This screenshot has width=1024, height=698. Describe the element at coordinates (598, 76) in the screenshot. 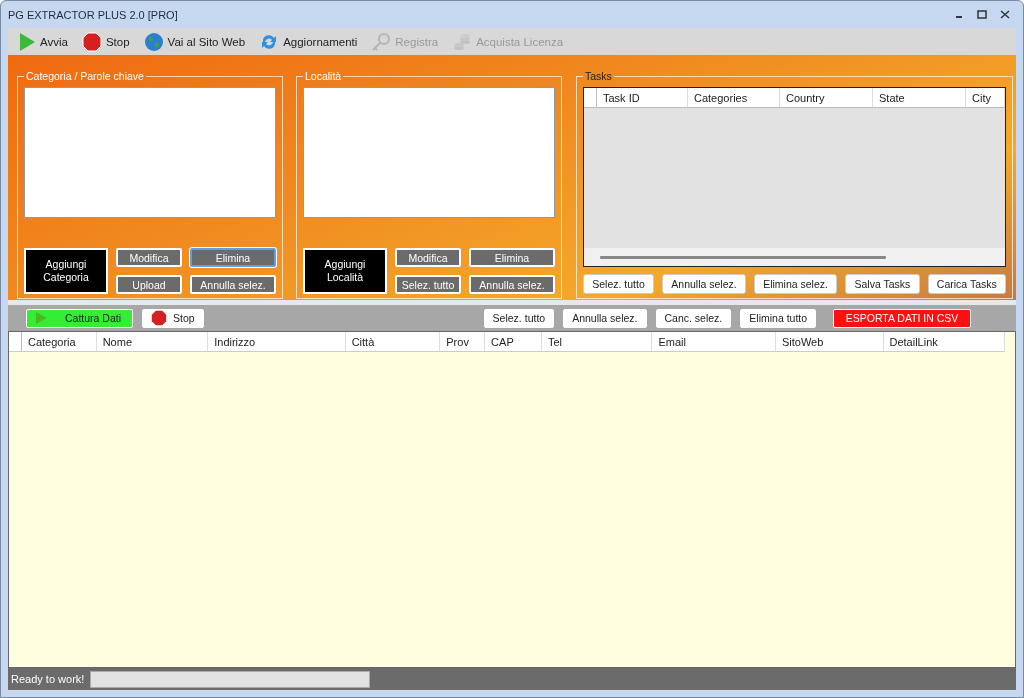

I see `group-title: Tasks` at that location.